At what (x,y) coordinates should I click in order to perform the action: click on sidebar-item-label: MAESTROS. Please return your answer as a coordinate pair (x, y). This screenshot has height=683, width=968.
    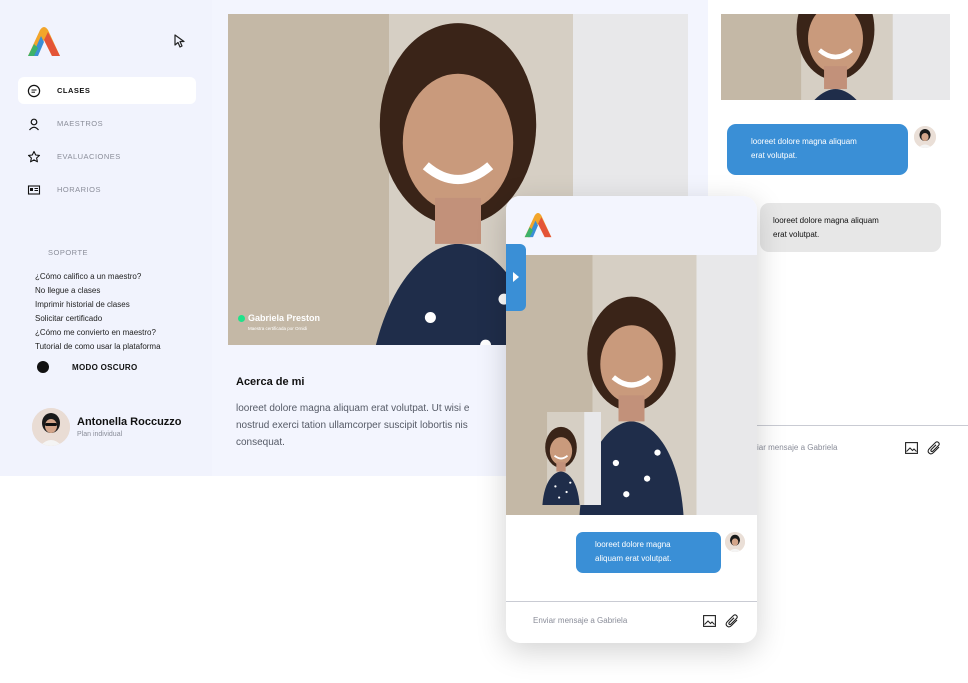
    Looking at the image, I should click on (80, 123).